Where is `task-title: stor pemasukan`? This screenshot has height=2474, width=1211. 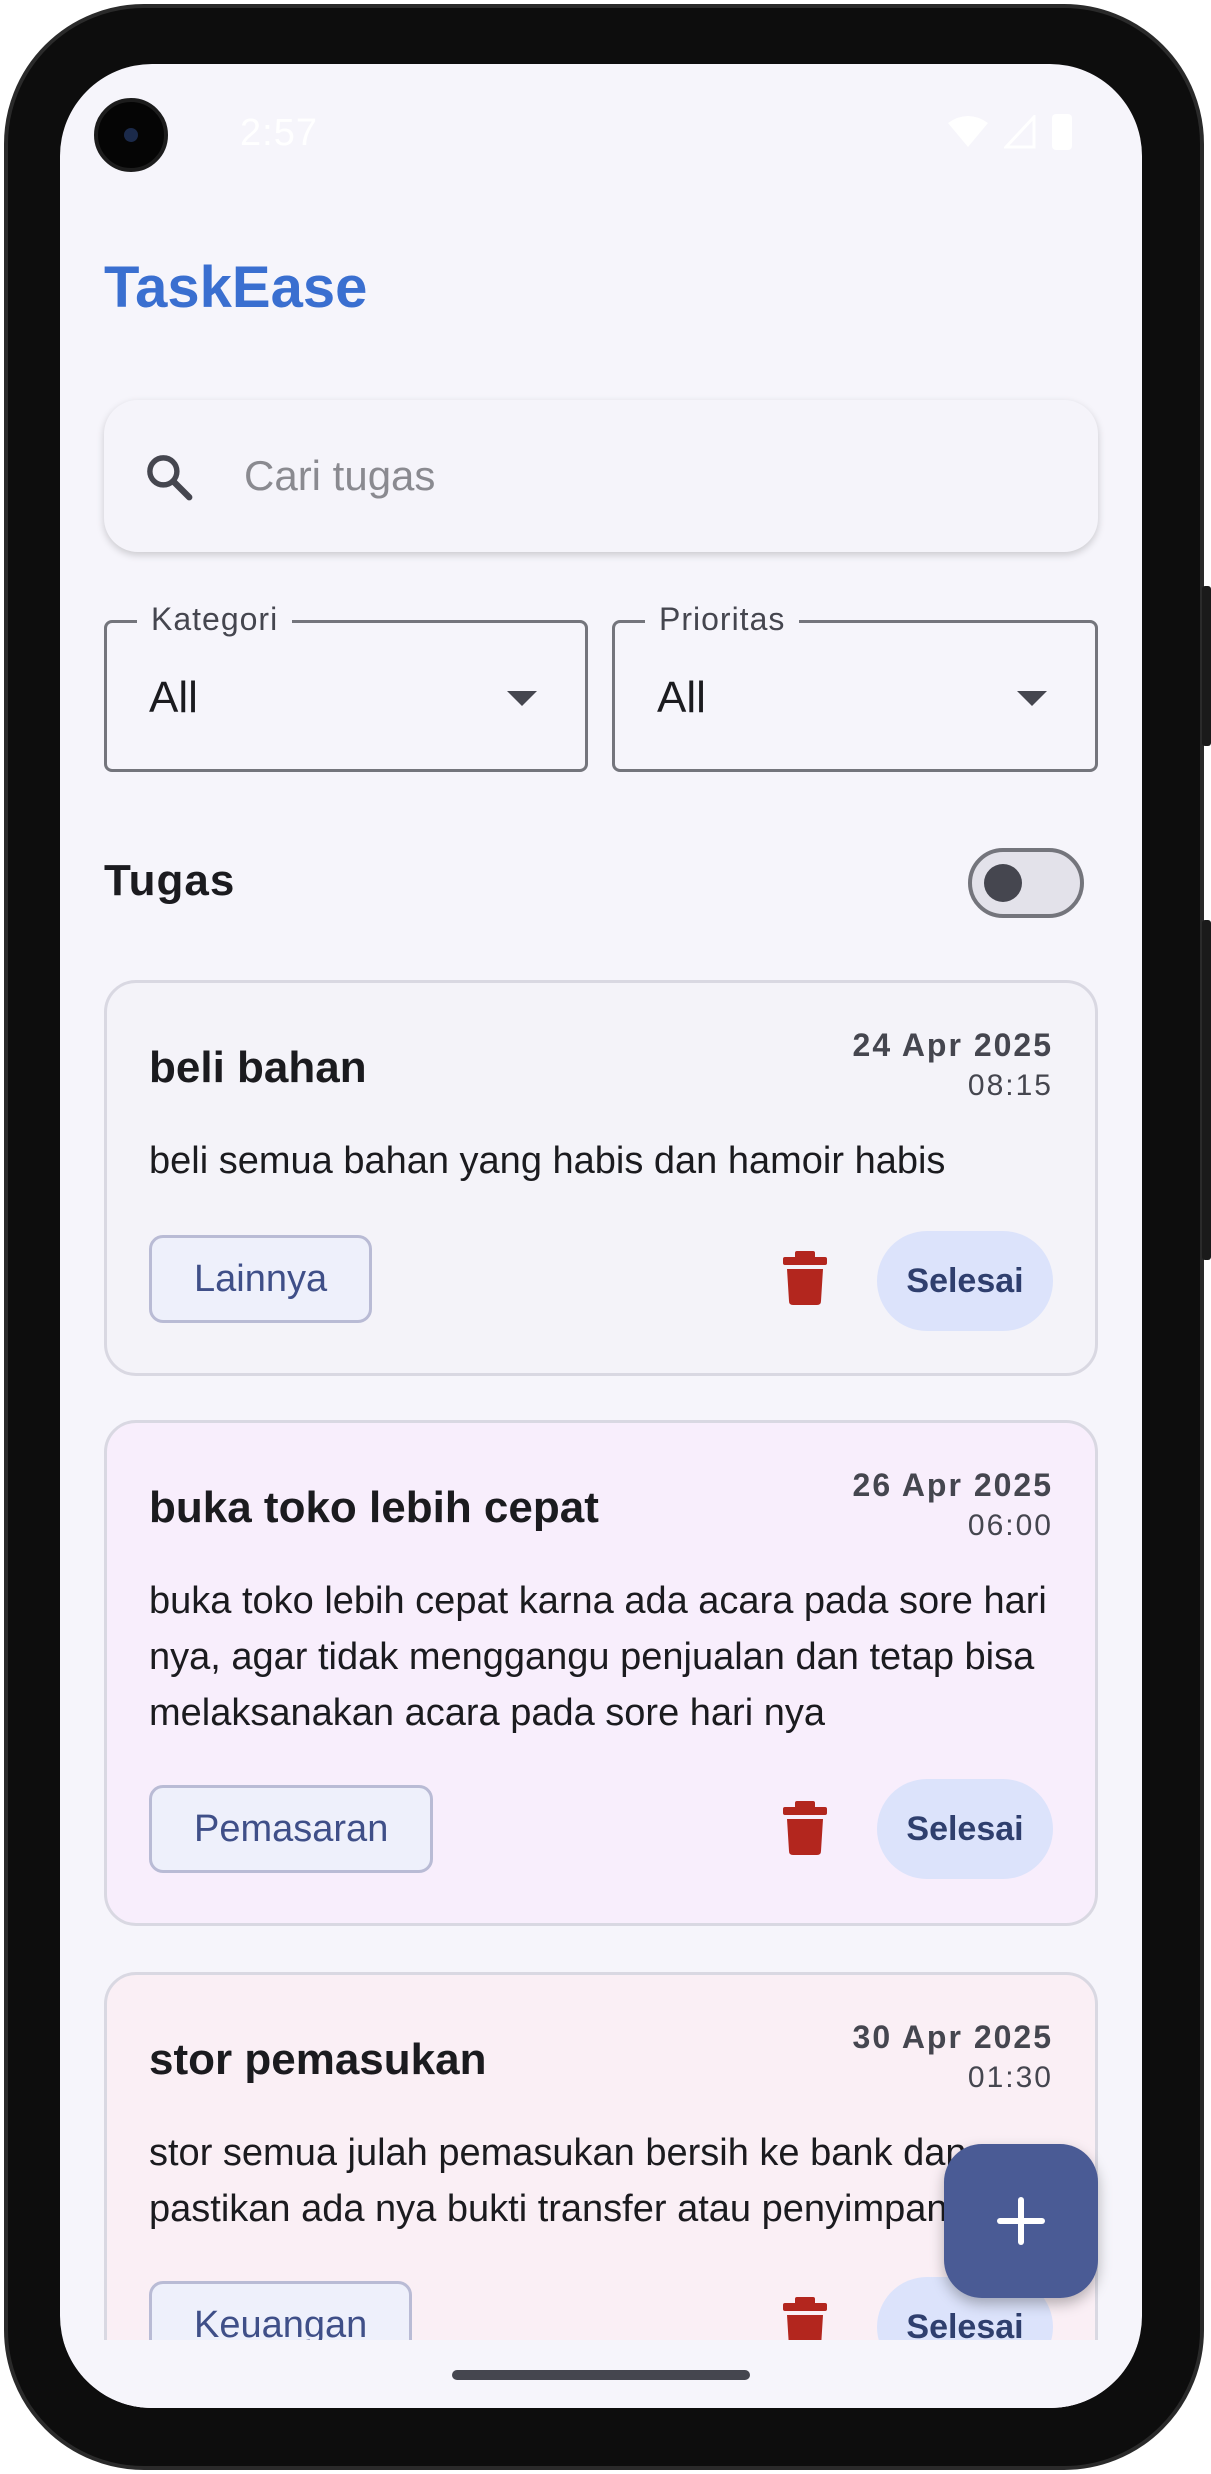 task-title: stor pemasukan is located at coordinates (318, 2059).